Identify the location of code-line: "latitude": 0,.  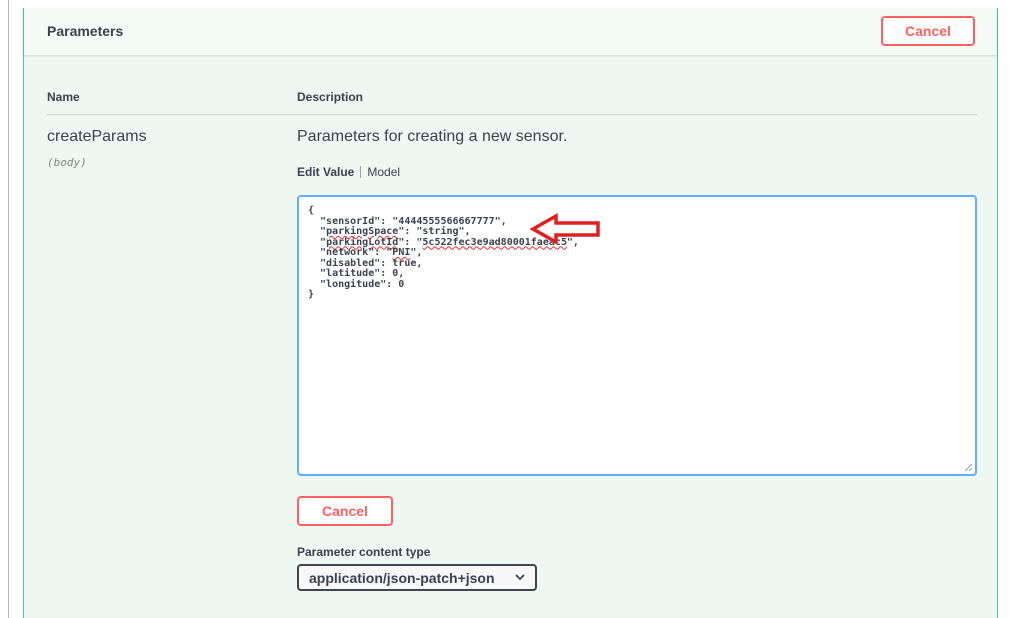
(356, 273).